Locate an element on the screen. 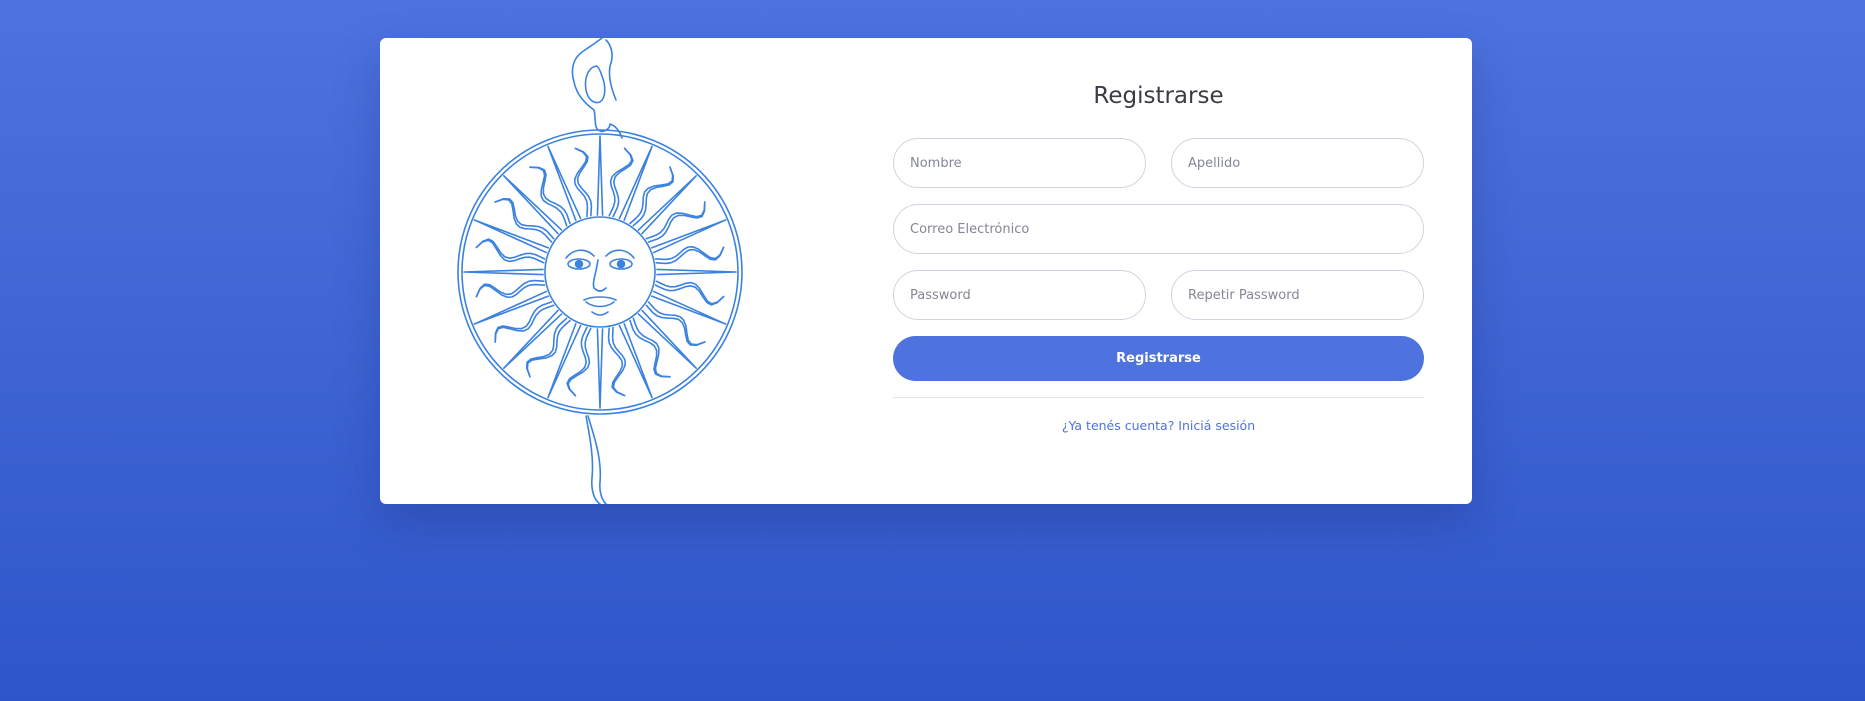 This screenshot has height=701, width=1865. repeat-password-field is located at coordinates (1297, 295).